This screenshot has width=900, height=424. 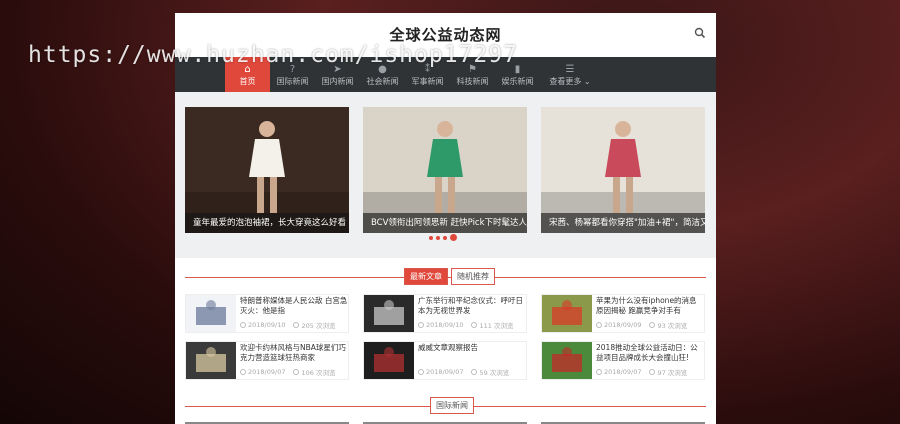 I want to click on article-body: 威威文章观察报告 2018/09/07 59 次浏览, so click(x=472, y=360).